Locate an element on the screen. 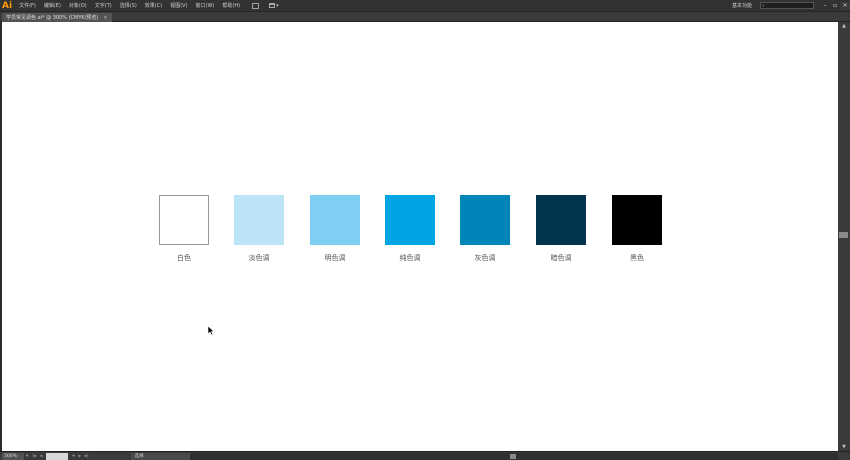 The height and width of the screenshot is (460, 850). arrange-documents-icon: ▾ is located at coordinates (274, 6).